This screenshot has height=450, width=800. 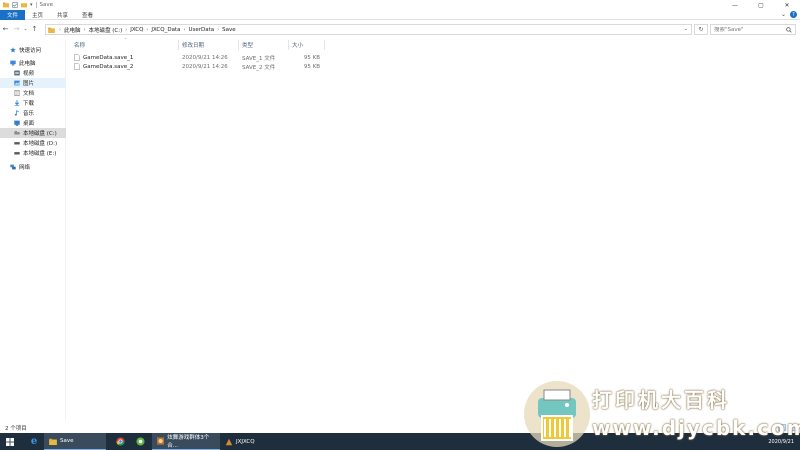 What do you see at coordinates (205, 57) in the screenshot?
I see `file-modified: 2020/9/21 14:26` at bounding box center [205, 57].